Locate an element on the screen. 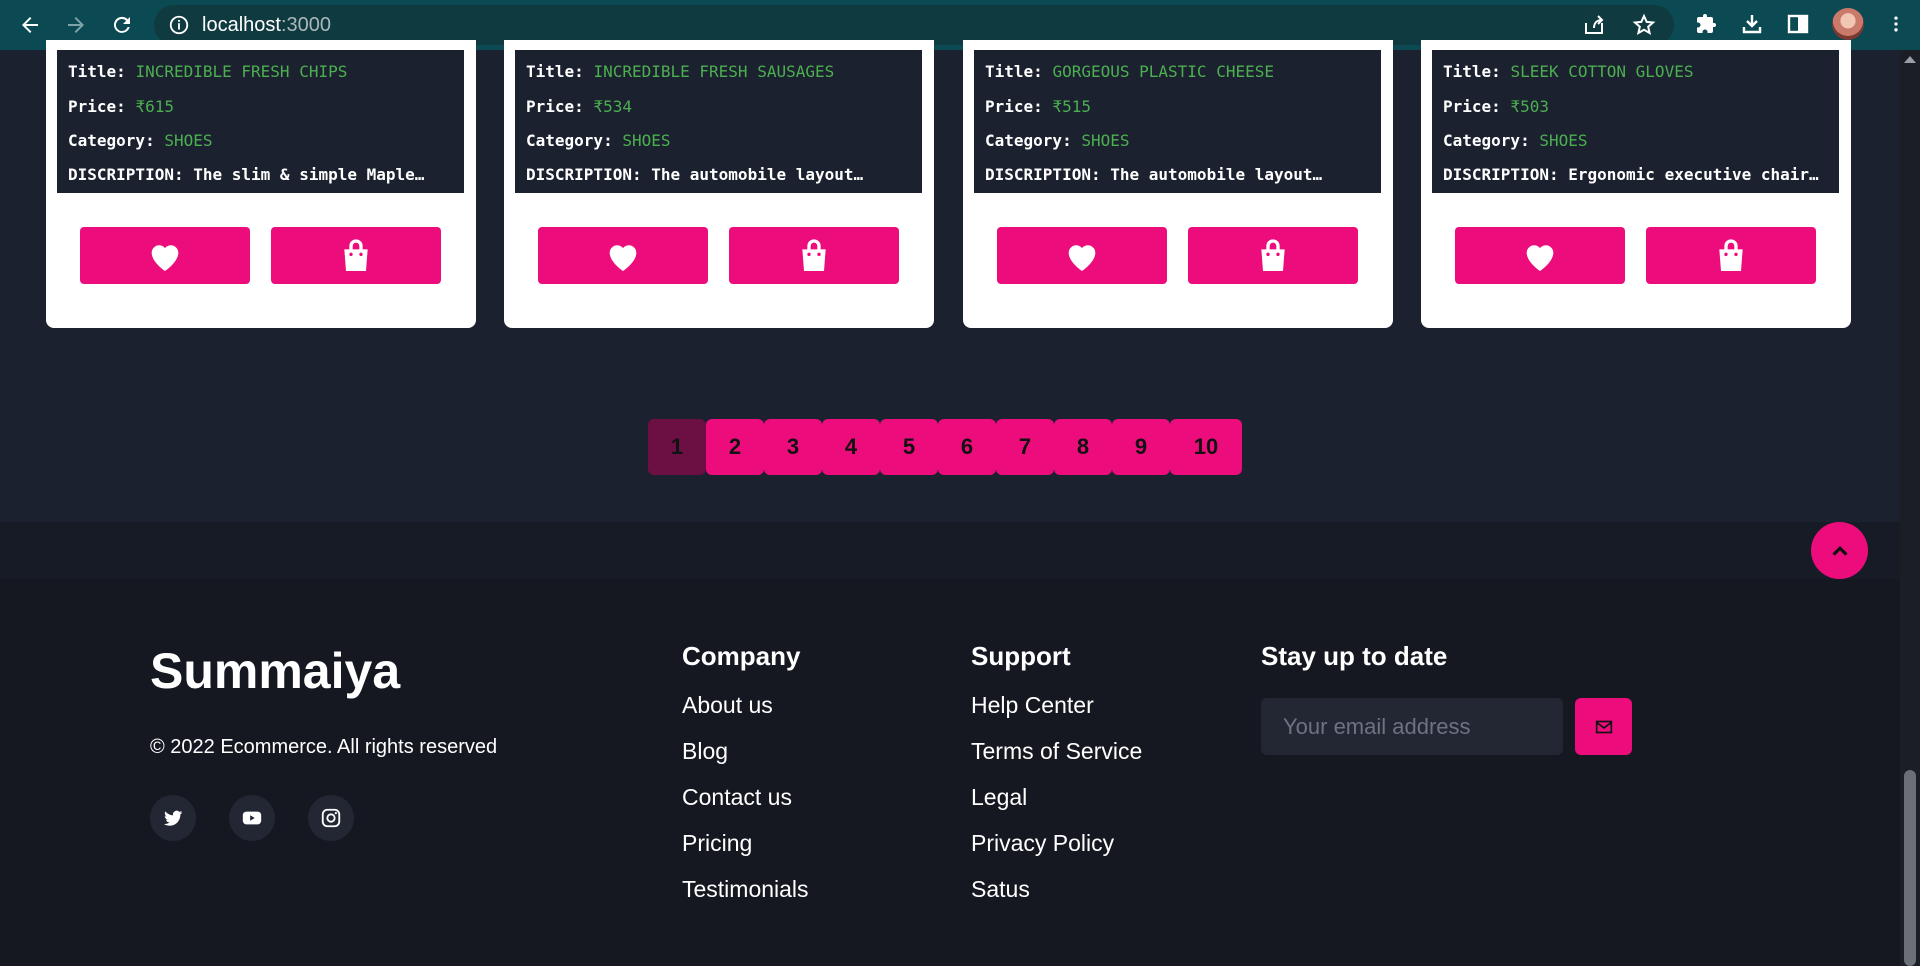 Image resolution: width=1920 pixels, height=966 pixels. product-title: INCREDIBLE FRESH CHIPS is located at coordinates (241, 71).